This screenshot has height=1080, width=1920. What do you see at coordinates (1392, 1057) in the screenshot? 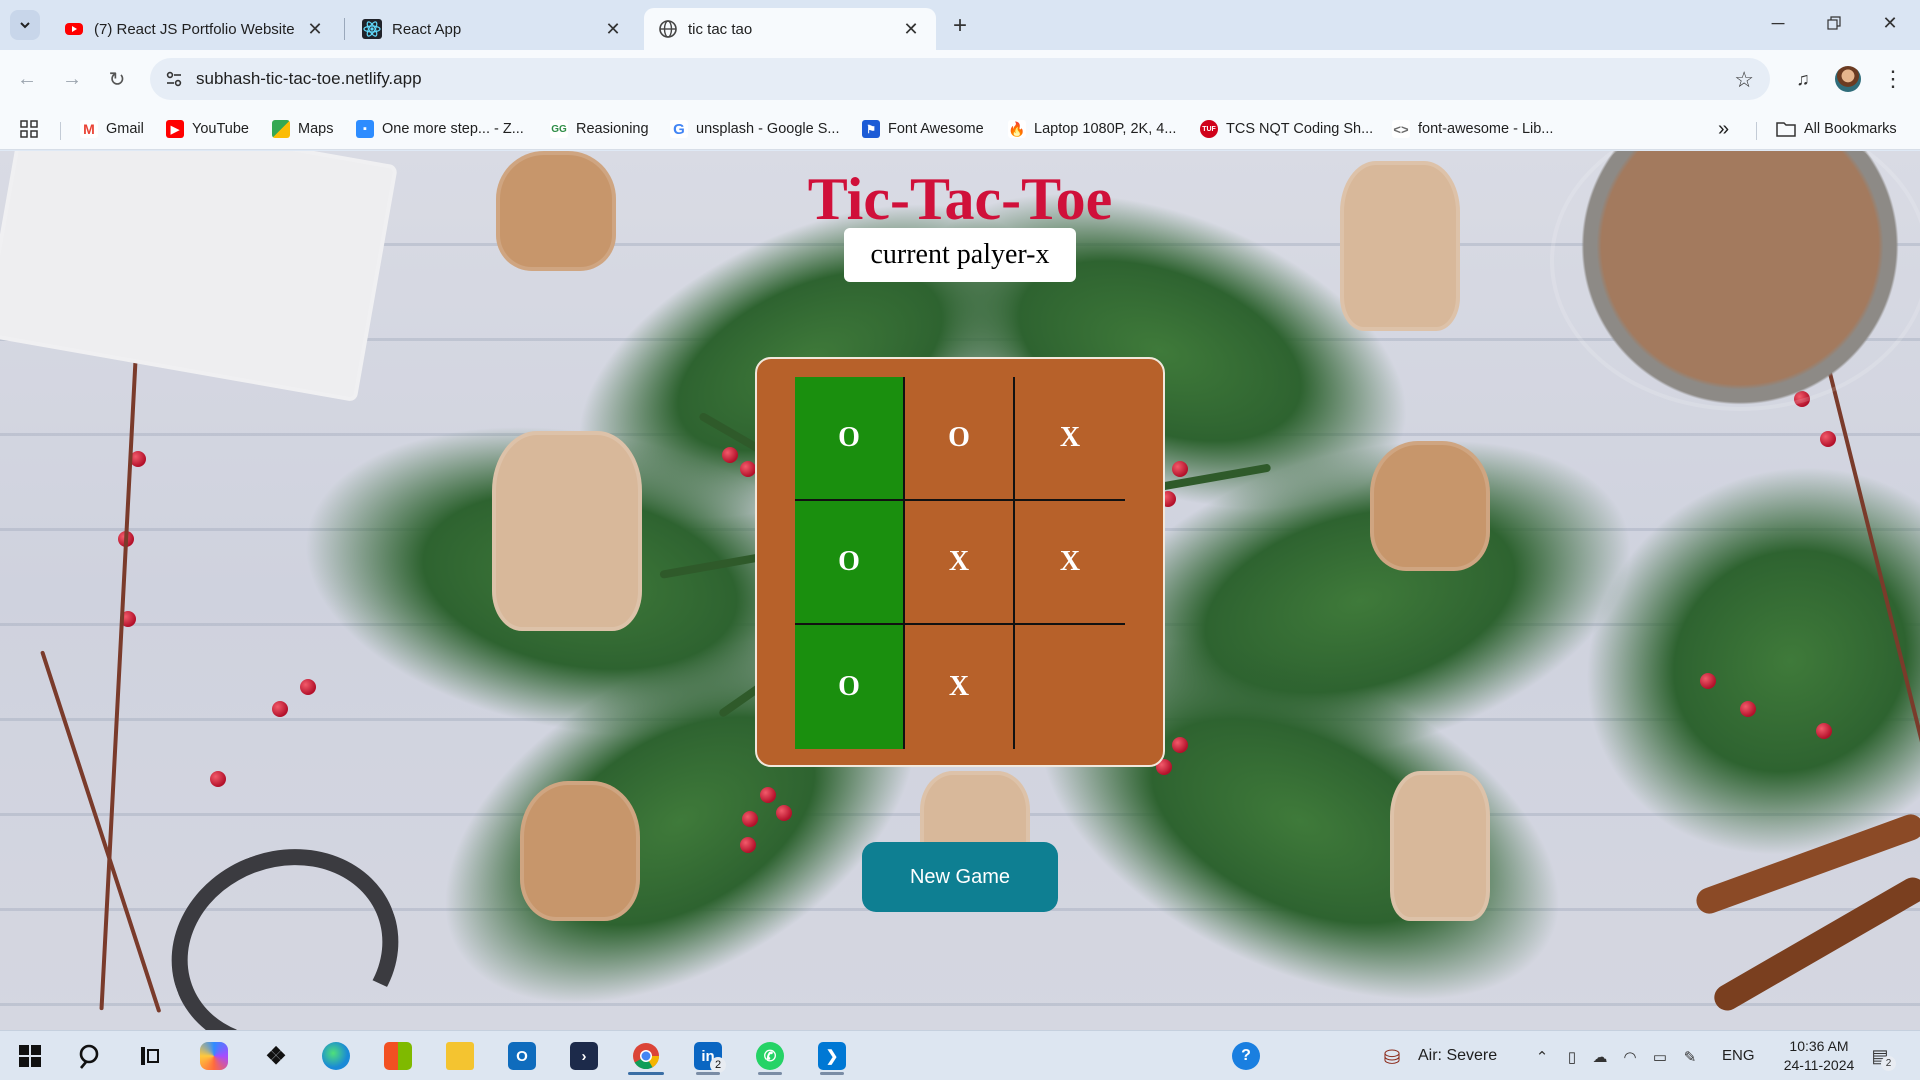
I see `air-quality-icon: ⛁` at bounding box center [1392, 1057].